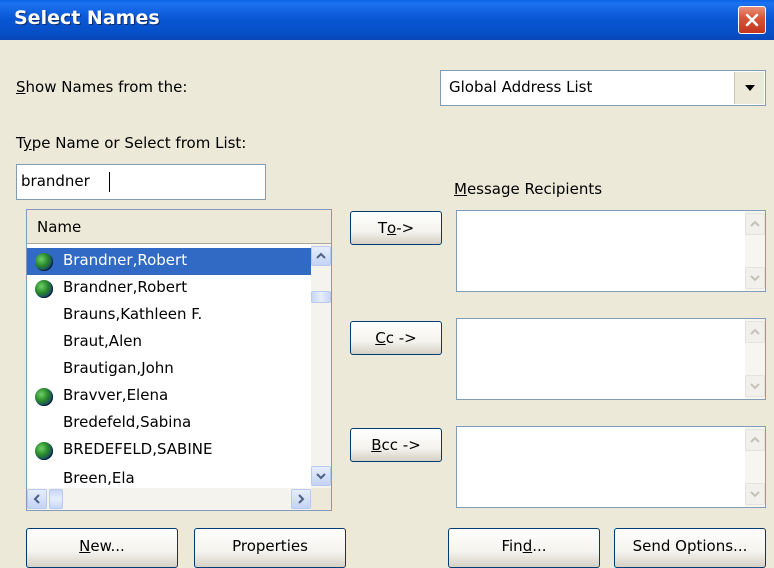 This screenshot has height=568, width=774. What do you see at coordinates (321, 499) in the screenshot?
I see `scrollbar-corner` at bounding box center [321, 499].